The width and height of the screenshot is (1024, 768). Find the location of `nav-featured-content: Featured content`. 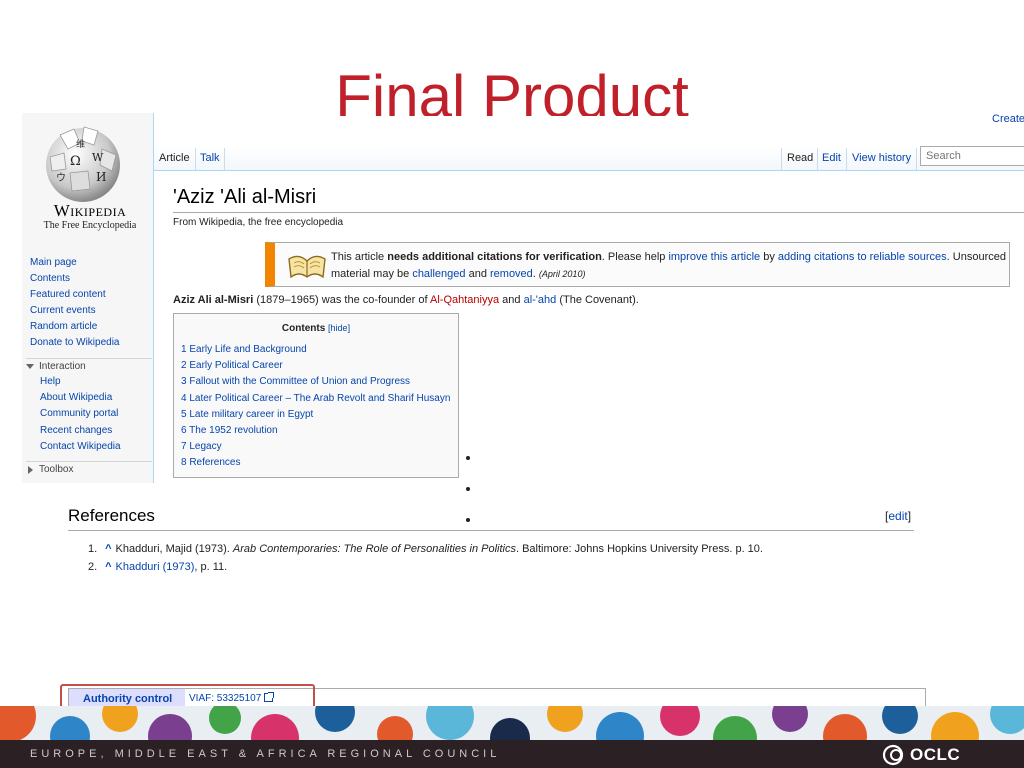

nav-featured-content: Featured content is located at coordinates (90, 295).